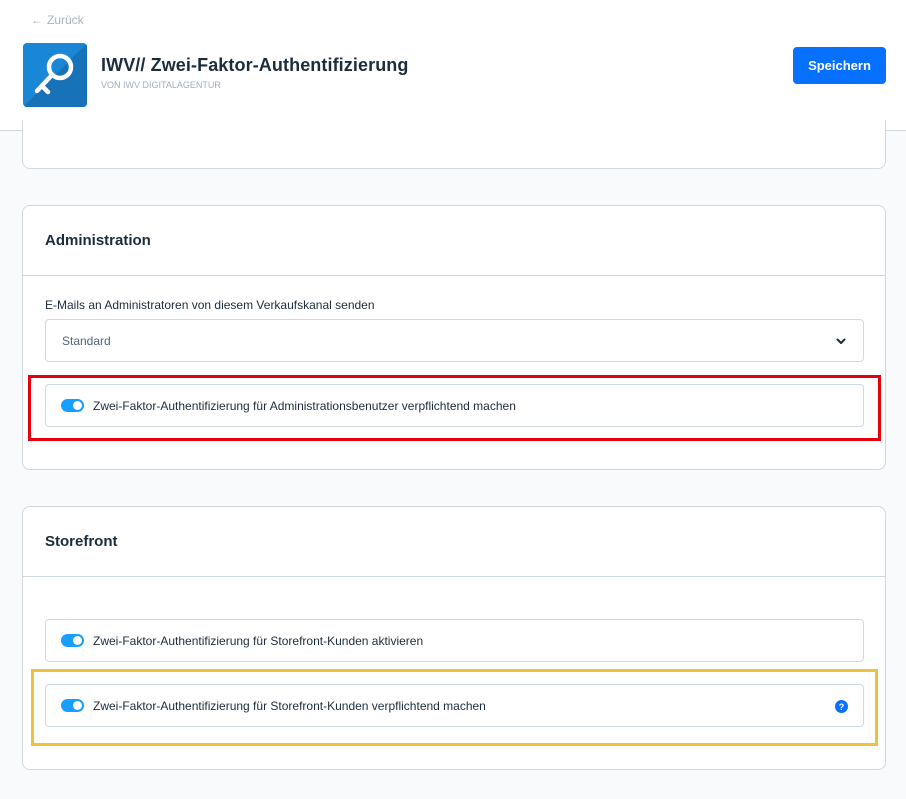  I want to click on previous-card, so click(454, 144).